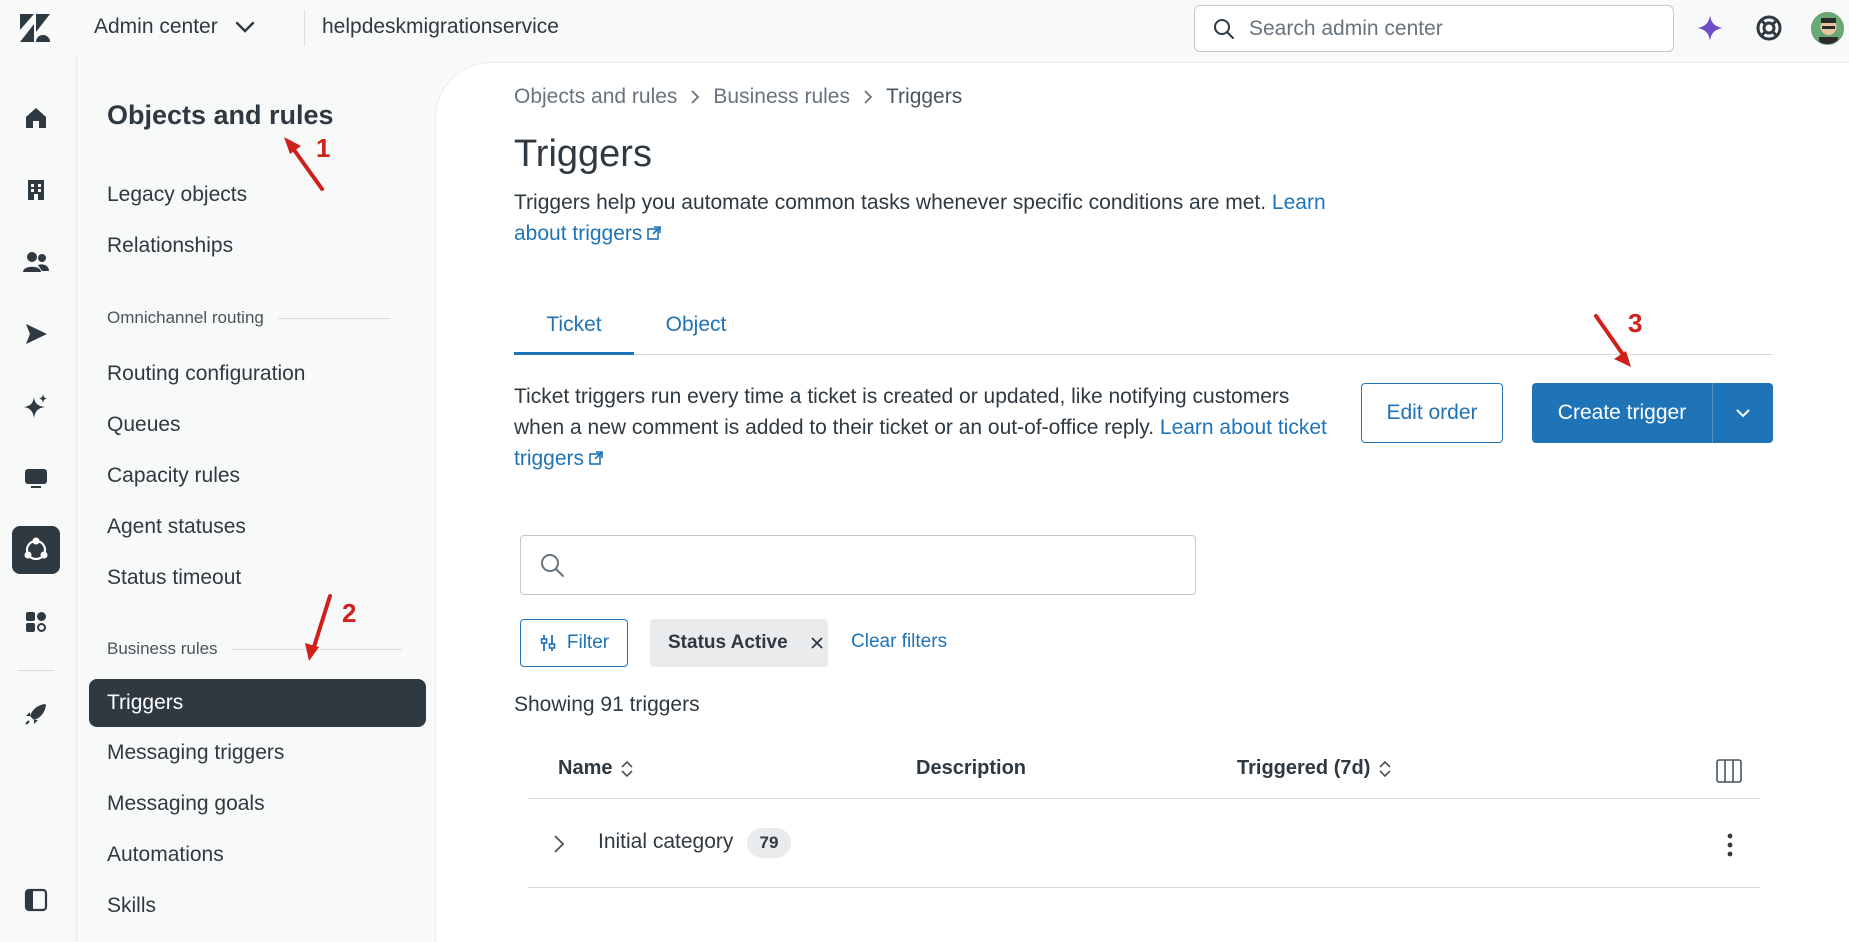 The height and width of the screenshot is (942, 1849). What do you see at coordinates (349, 613) in the screenshot?
I see `annotation-label-2: 2` at bounding box center [349, 613].